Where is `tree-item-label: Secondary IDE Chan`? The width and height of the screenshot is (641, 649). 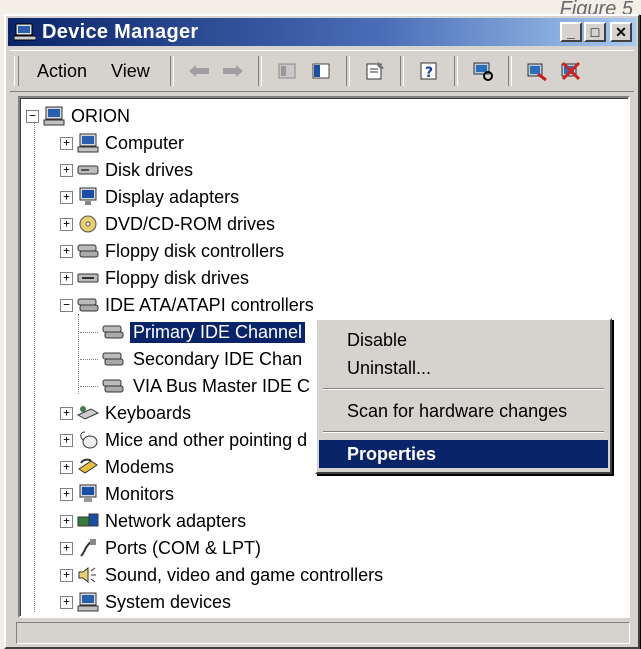
tree-item-label: Secondary IDE Chan is located at coordinates (218, 358).